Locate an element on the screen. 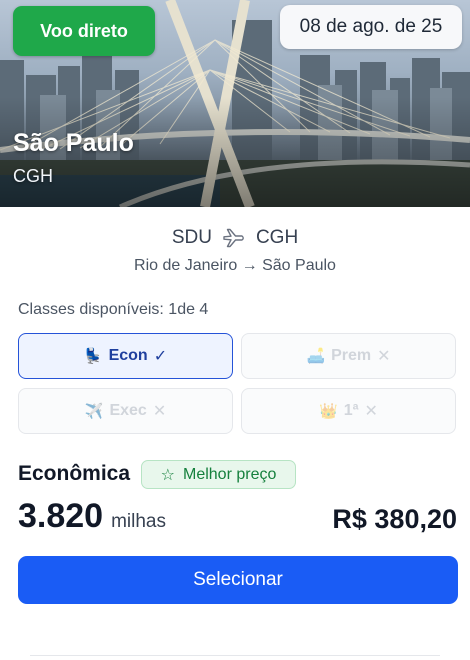 Image resolution: width=470 pixels, height=660 pixels. direct-flight-badge: Voo direto is located at coordinates (84, 31).